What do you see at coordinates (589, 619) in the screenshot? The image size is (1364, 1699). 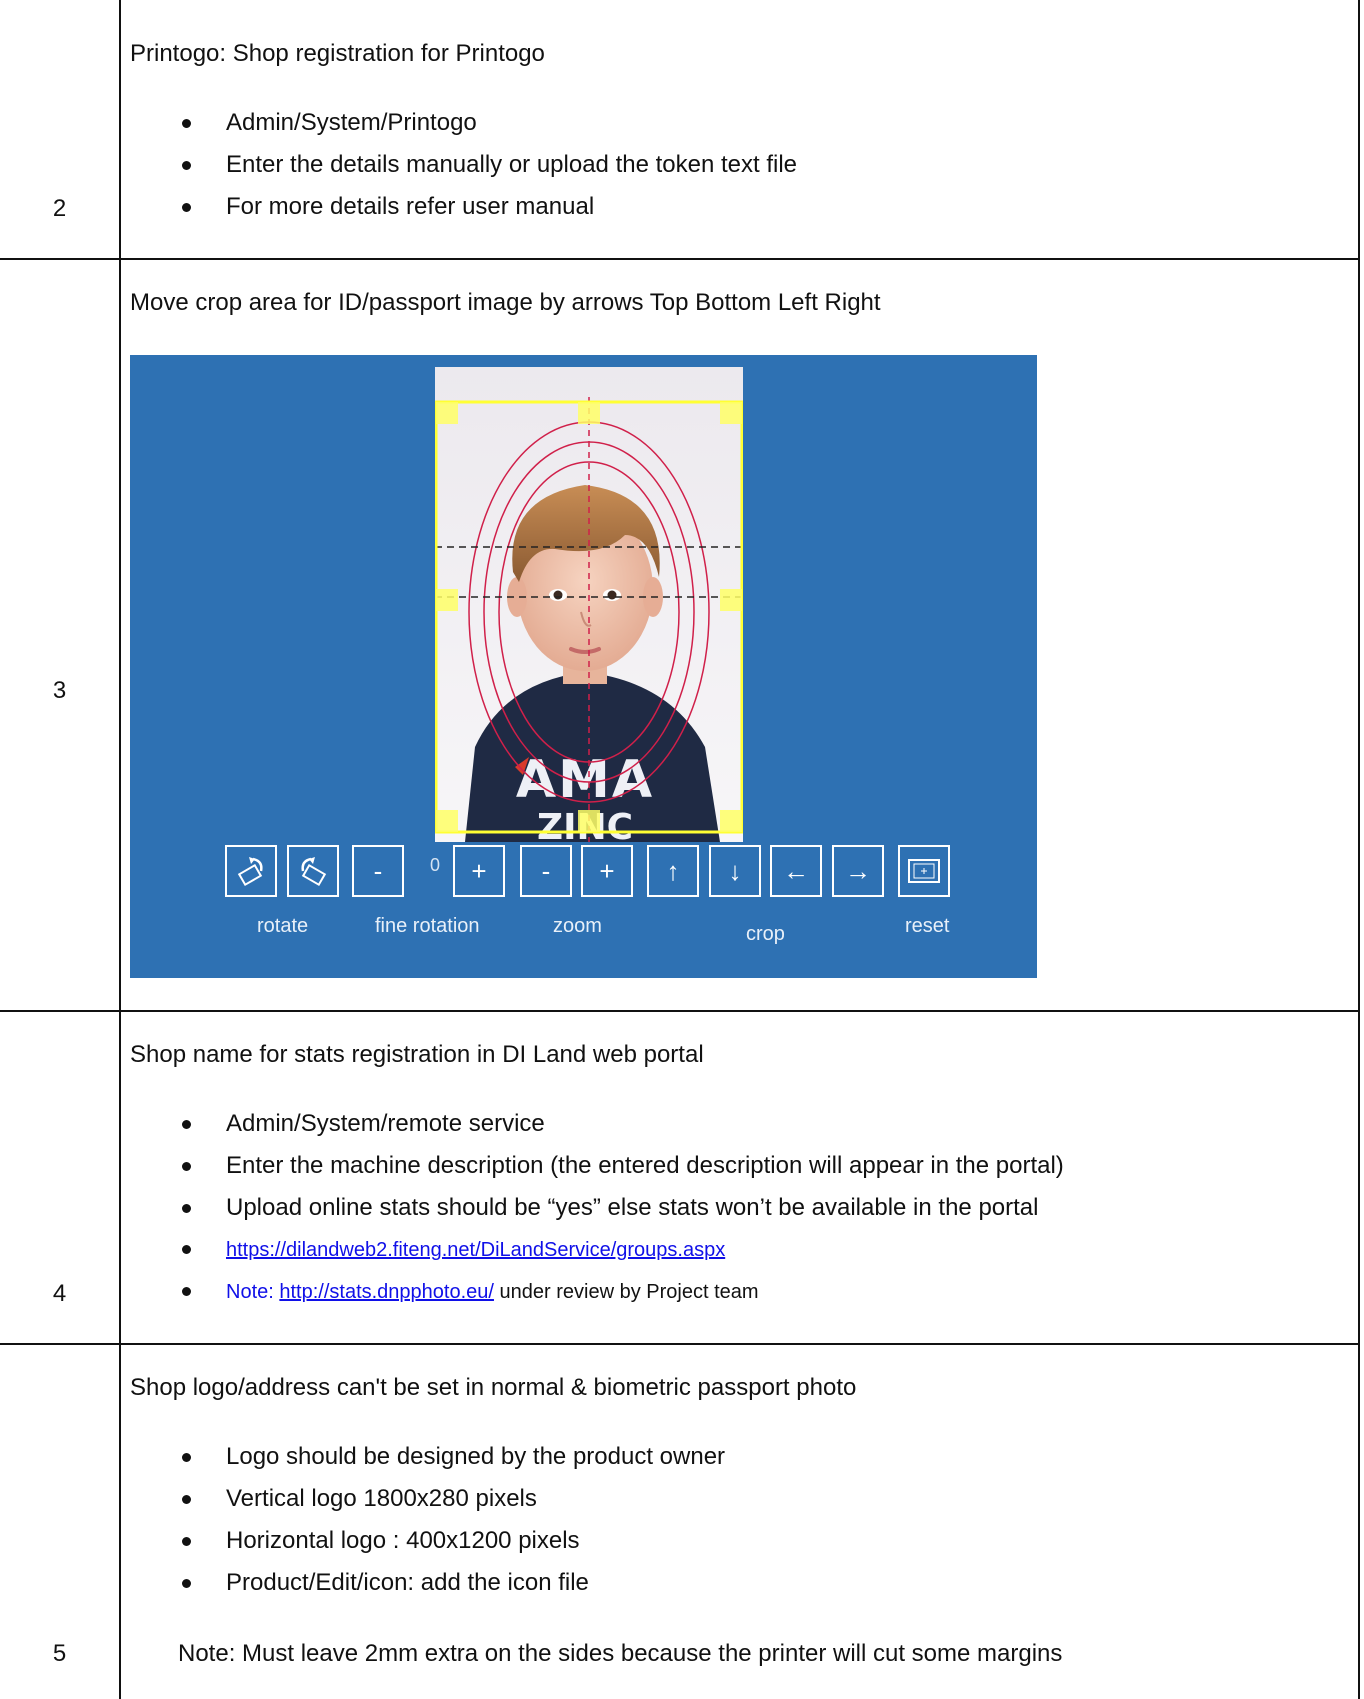 I see `child-portrait-image: AMA ZINC` at bounding box center [589, 619].